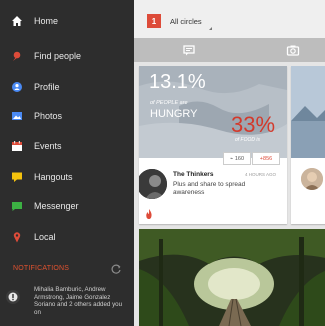 The width and height of the screenshot is (325, 326). What do you see at coordinates (17, 116) in the screenshot?
I see `photos-icon` at bounding box center [17, 116].